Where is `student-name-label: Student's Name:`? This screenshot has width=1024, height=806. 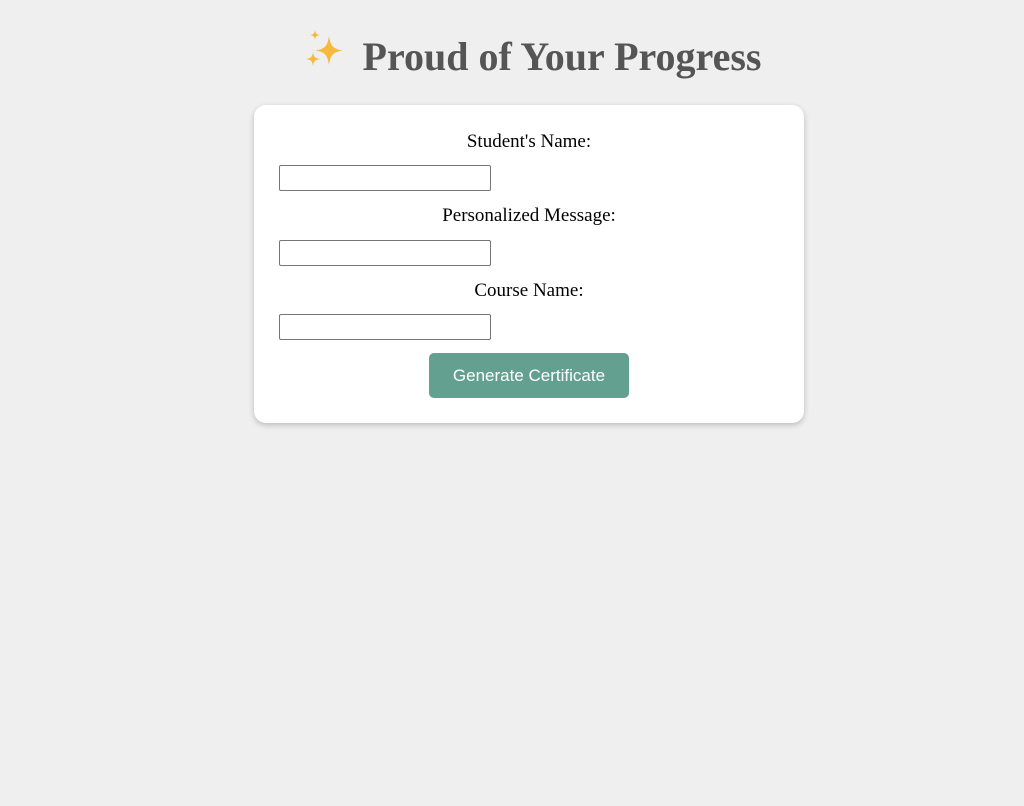
student-name-label: Student's Name: is located at coordinates (529, 141).